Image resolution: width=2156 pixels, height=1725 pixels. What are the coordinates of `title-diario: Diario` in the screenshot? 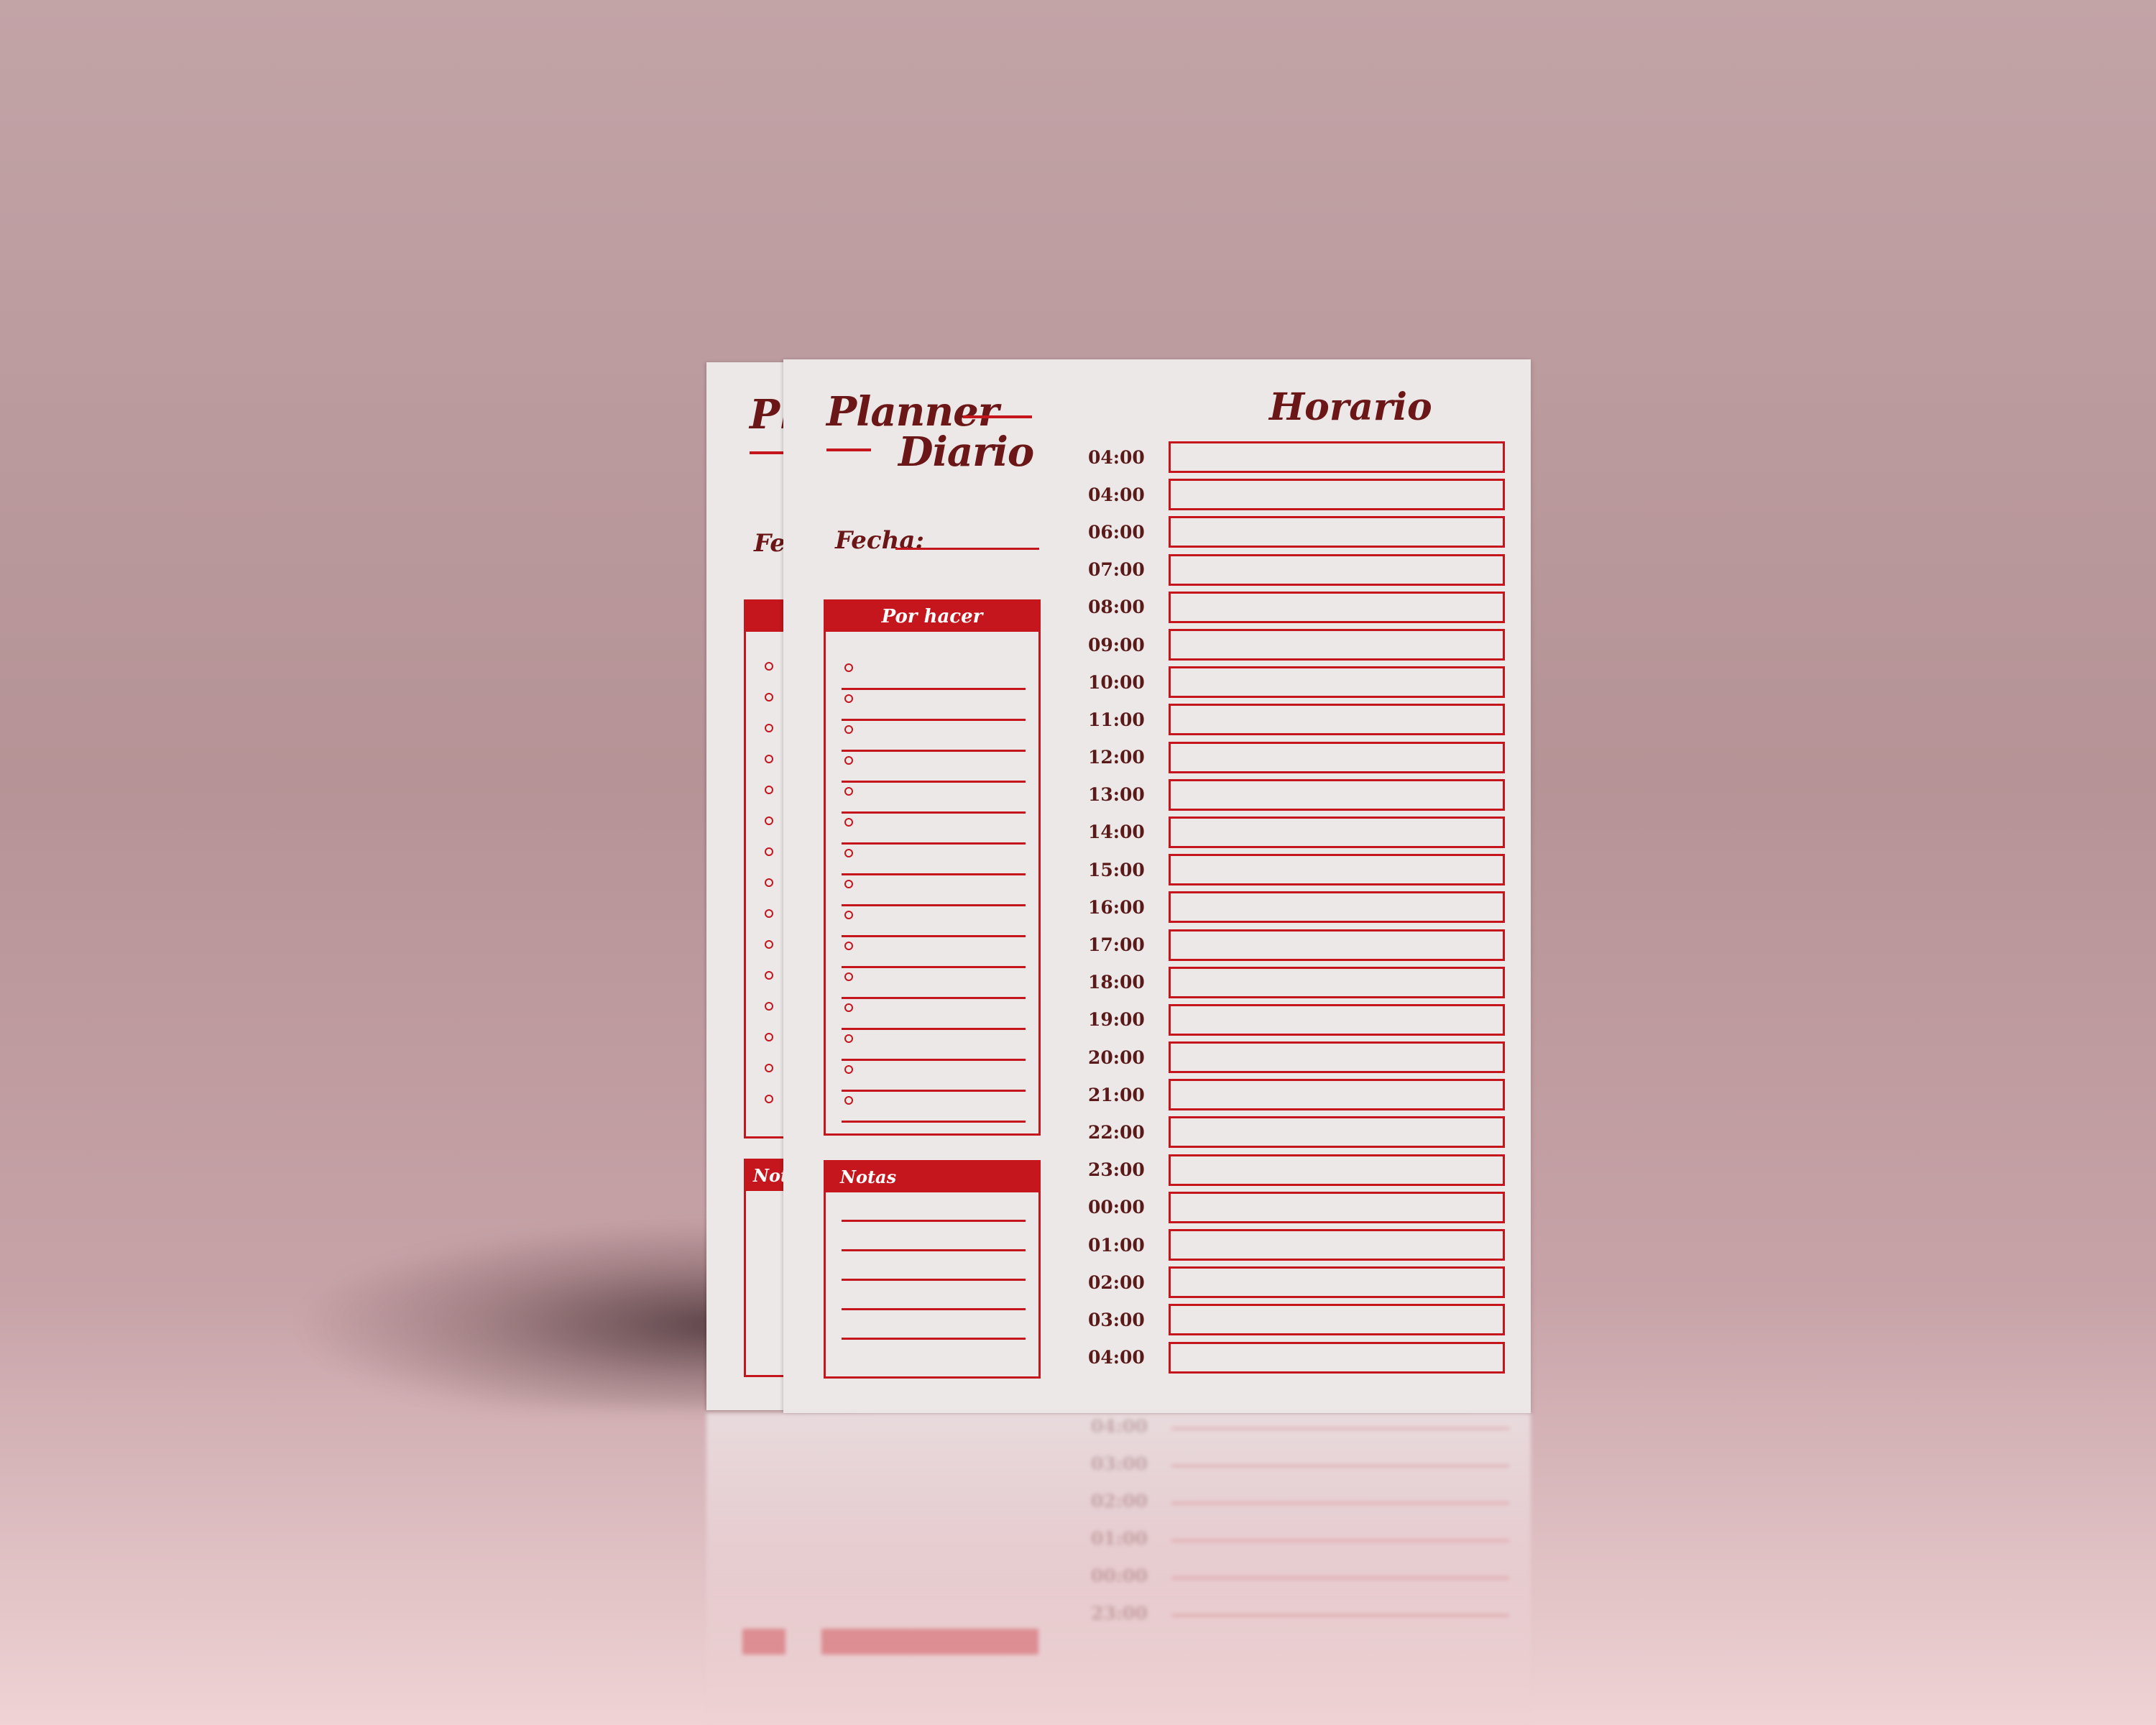 It's located at (966, 452).